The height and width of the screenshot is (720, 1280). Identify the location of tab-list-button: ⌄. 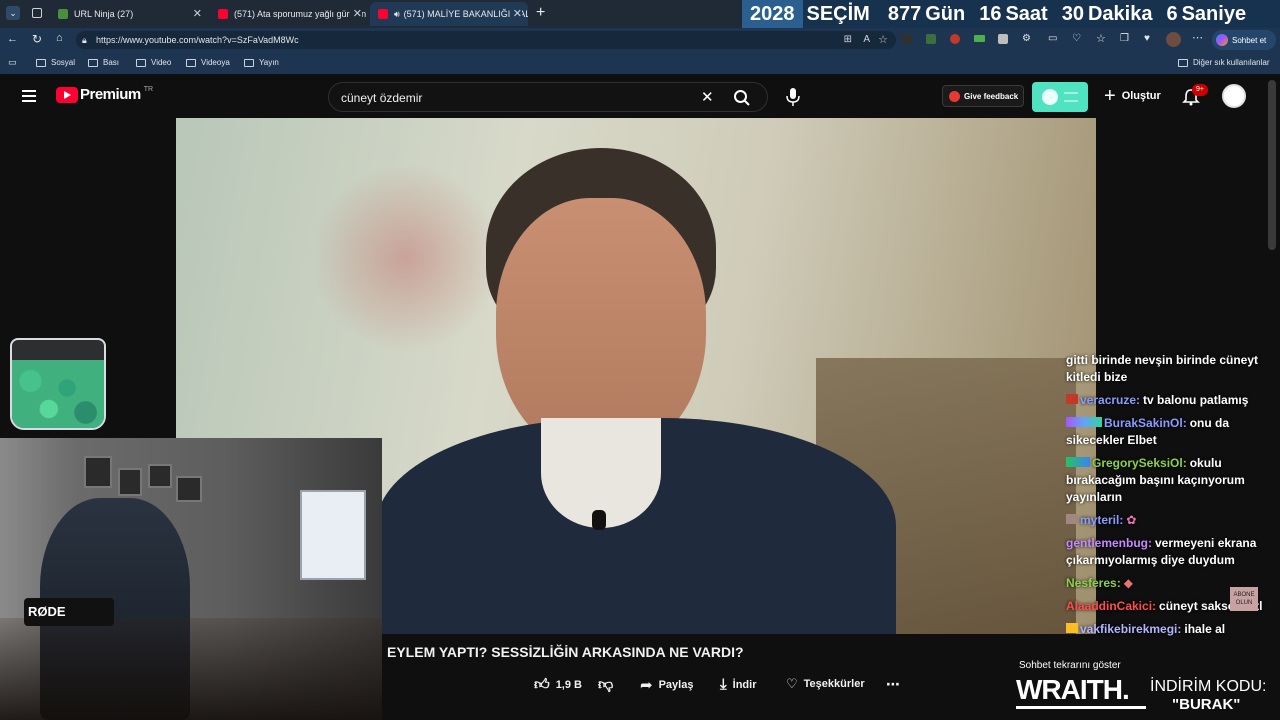
(13, 13).